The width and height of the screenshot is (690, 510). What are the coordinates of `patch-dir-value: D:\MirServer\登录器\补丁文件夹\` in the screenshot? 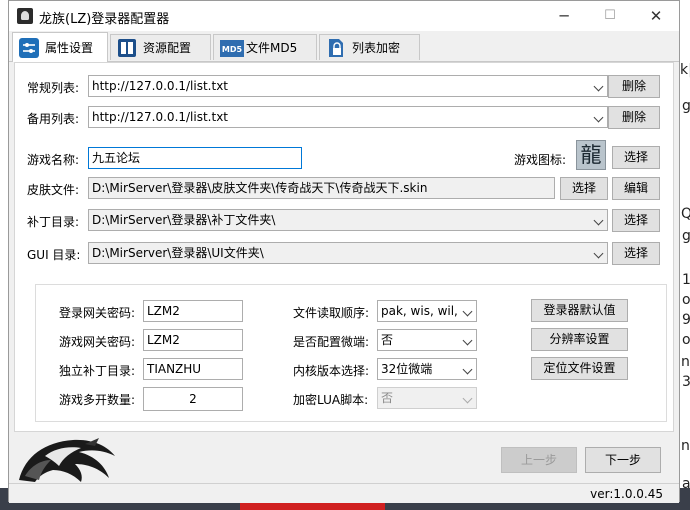 It's located at (184, 220).